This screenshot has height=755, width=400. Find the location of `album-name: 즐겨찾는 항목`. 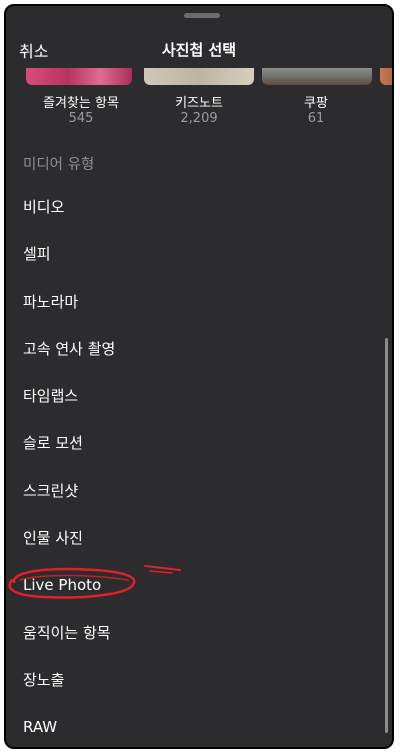

album-name: 즐겨찾는 항목 is located at coordinates (81, 103).